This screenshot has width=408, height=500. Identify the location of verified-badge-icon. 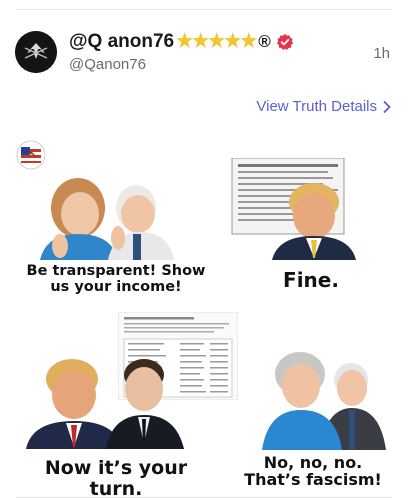
(284, 41).